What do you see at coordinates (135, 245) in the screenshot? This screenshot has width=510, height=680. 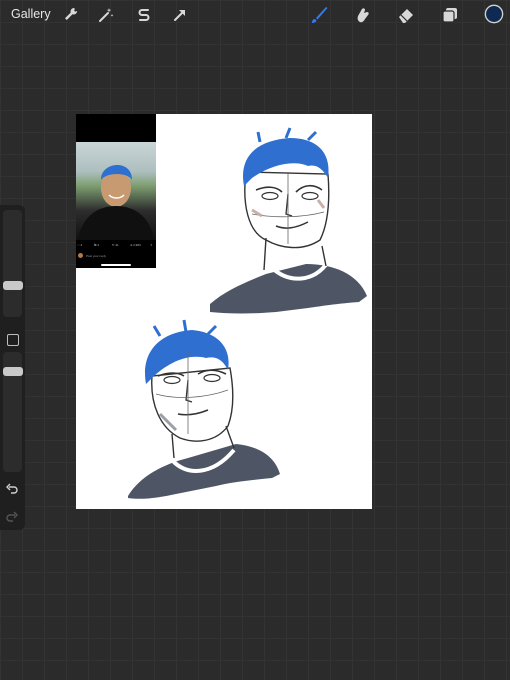 I see `stat-views: ılı 2,984` at bounding box center [135, 245].